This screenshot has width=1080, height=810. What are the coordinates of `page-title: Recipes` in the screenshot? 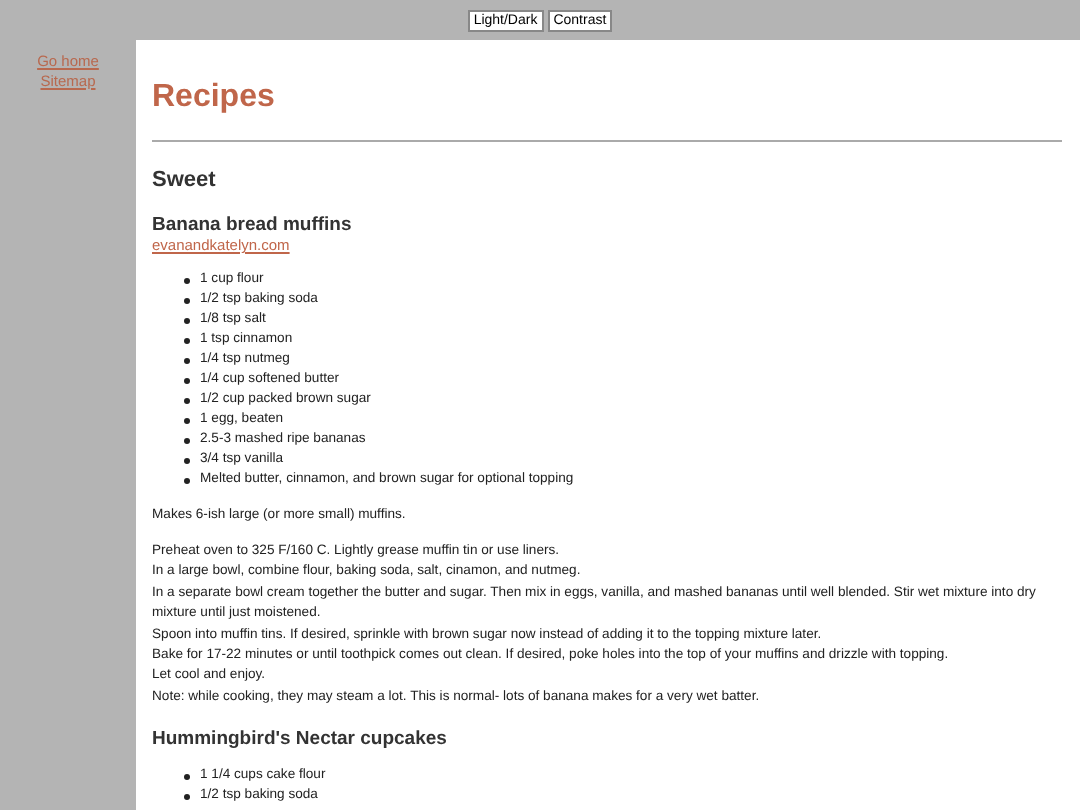 It's located at (214, 98).